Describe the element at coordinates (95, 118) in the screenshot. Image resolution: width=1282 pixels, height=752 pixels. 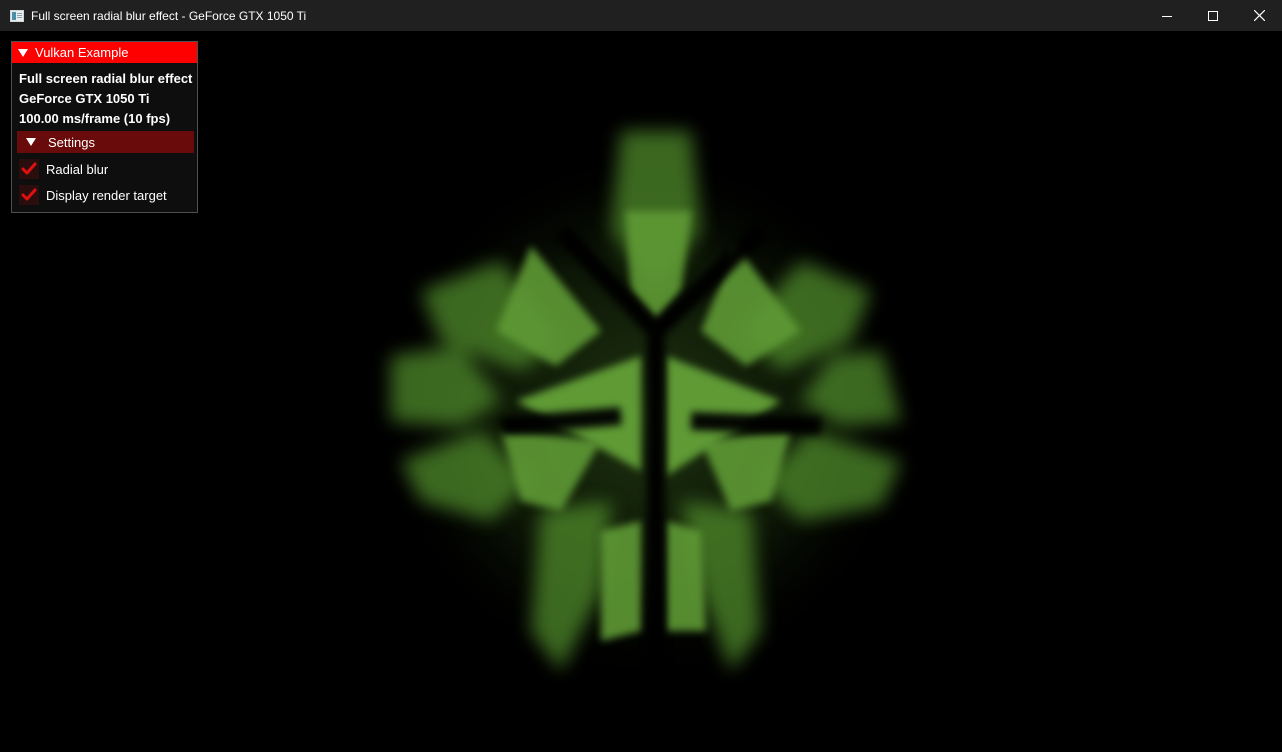
I see `info-line-frametime: 100.00 ms/frame (10 fps)` at that location.